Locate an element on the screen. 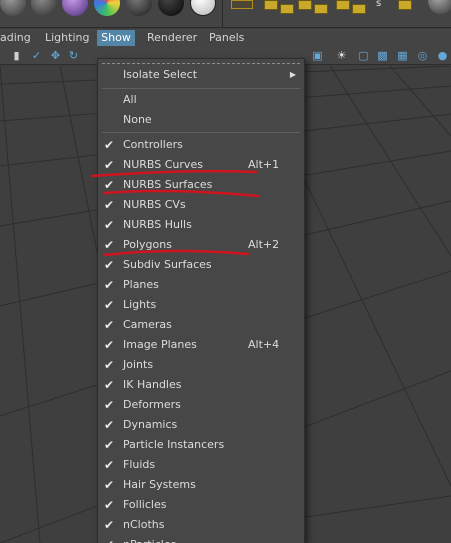 The height and width of the screenshot is (543, 451). menu-item-label: NURBS Surfaces is located at coordinates (168, 184).